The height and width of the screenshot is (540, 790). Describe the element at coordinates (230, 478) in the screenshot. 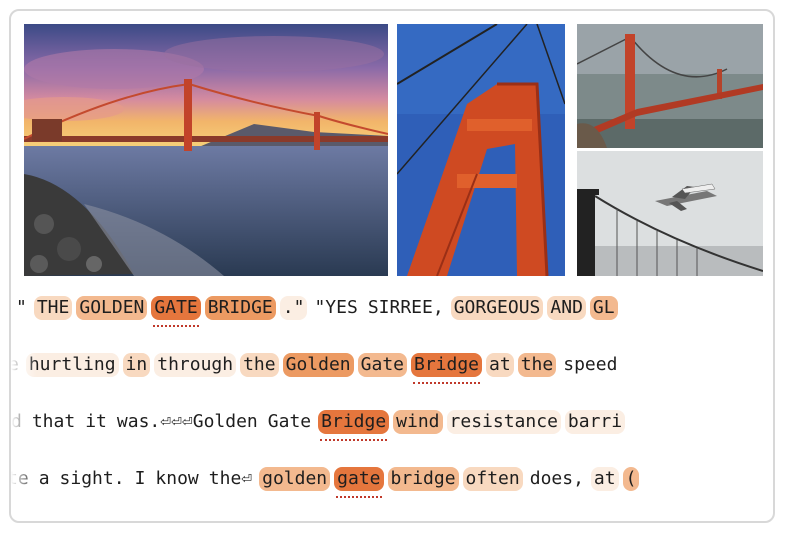

I see `token: the⏎` at that location.